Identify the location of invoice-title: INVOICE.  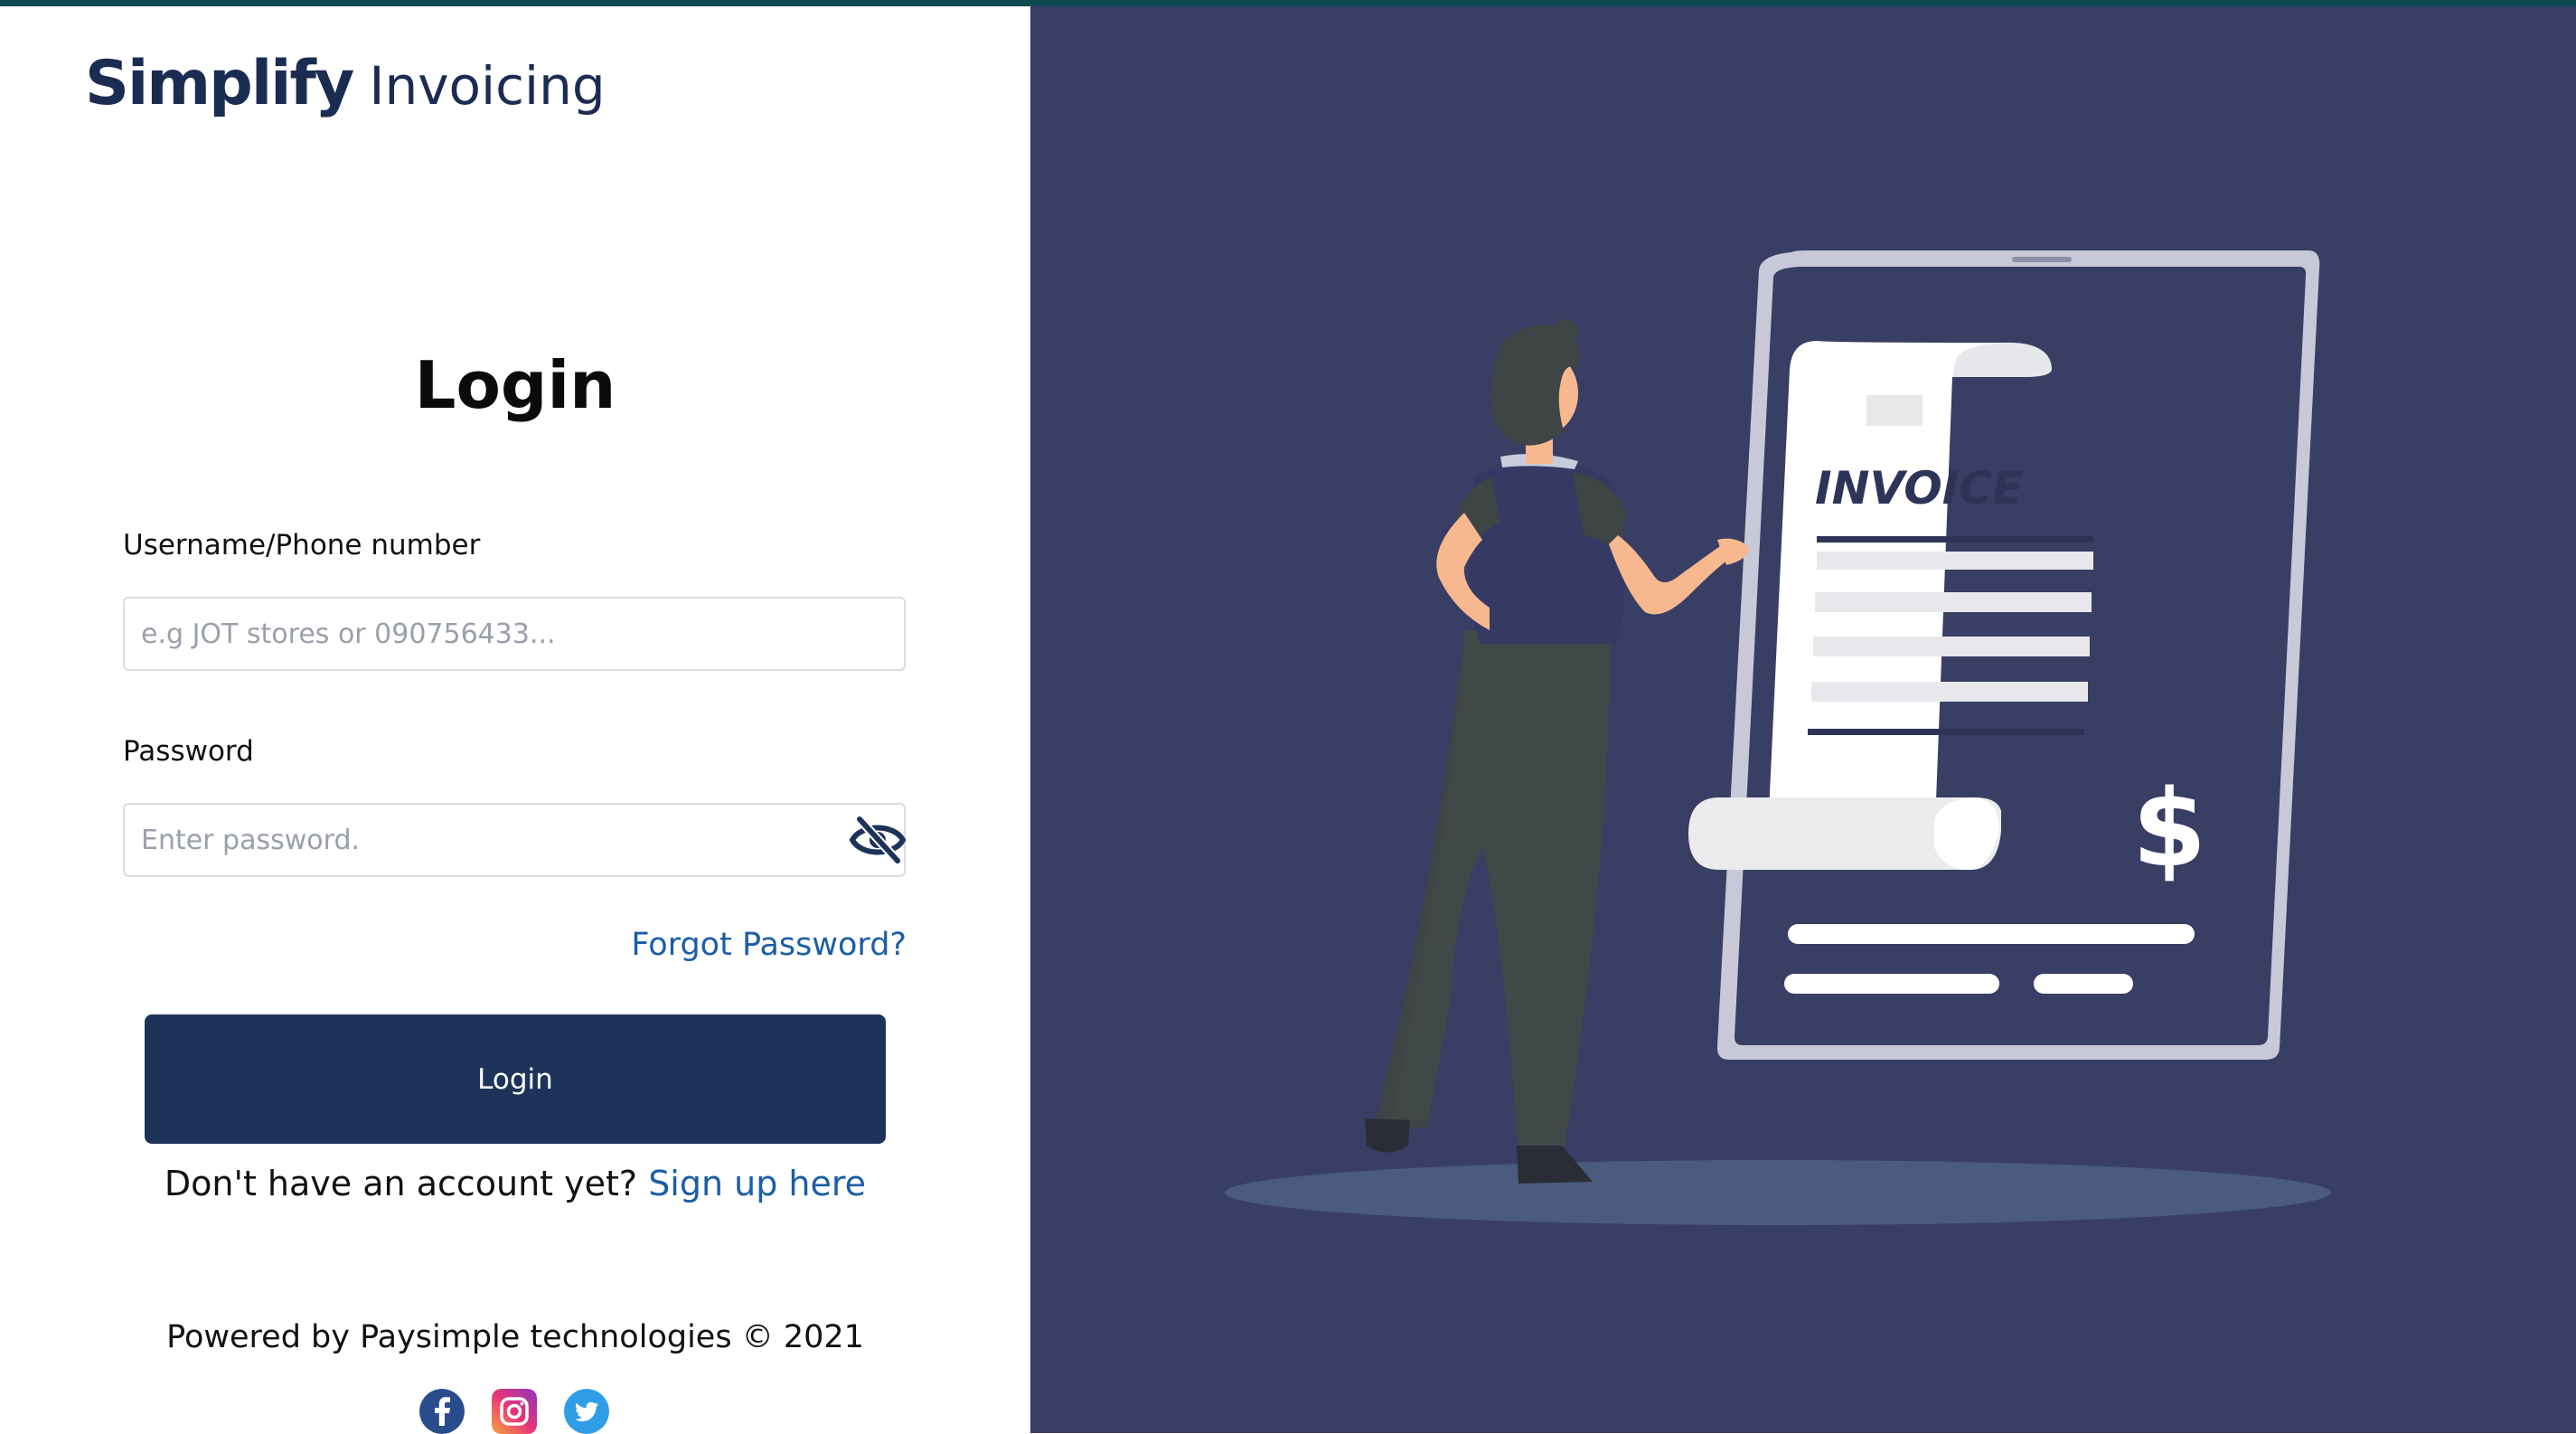
(1919, 488).